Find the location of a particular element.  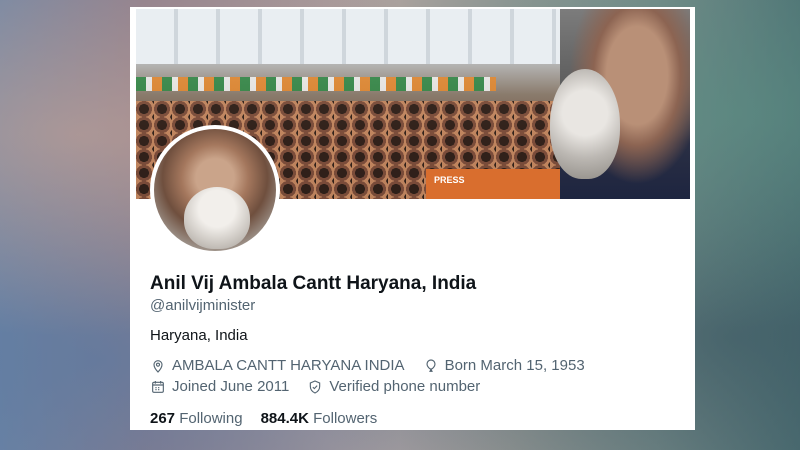

location-item: AMBALA CANTT HARYANA INDIA is located at coordinates (277, 365).